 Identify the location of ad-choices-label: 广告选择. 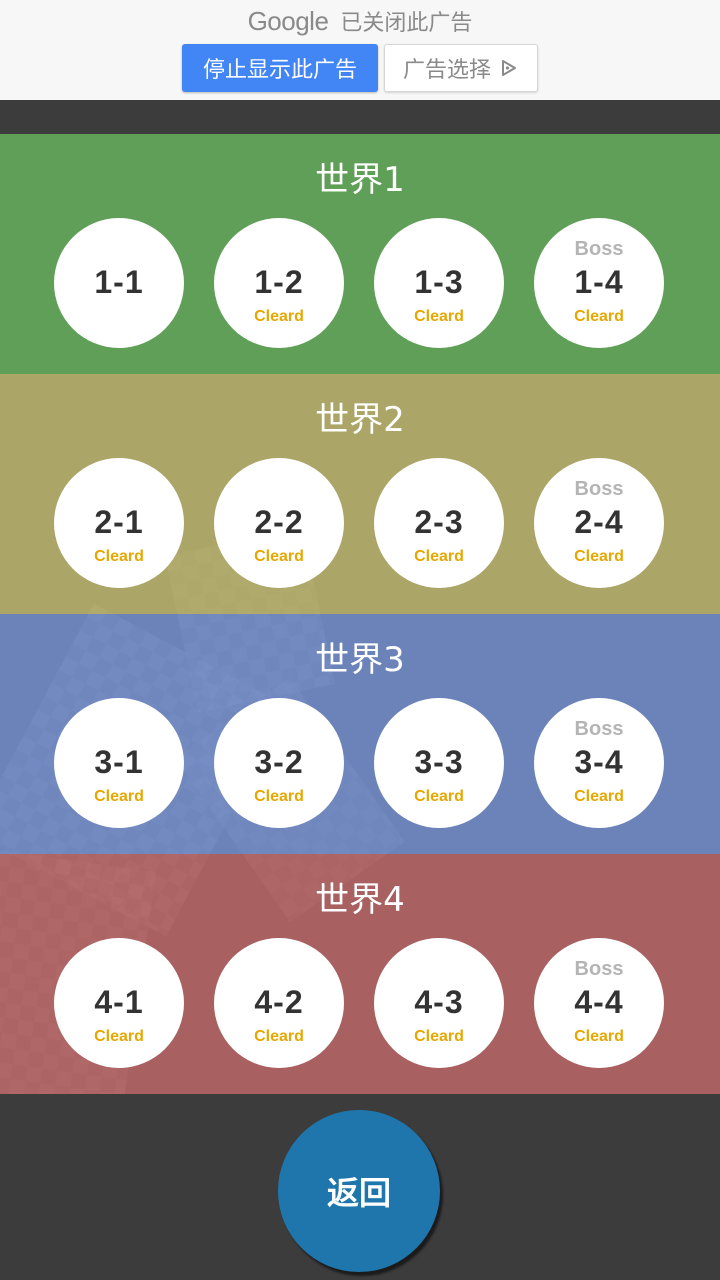
(446, 70).